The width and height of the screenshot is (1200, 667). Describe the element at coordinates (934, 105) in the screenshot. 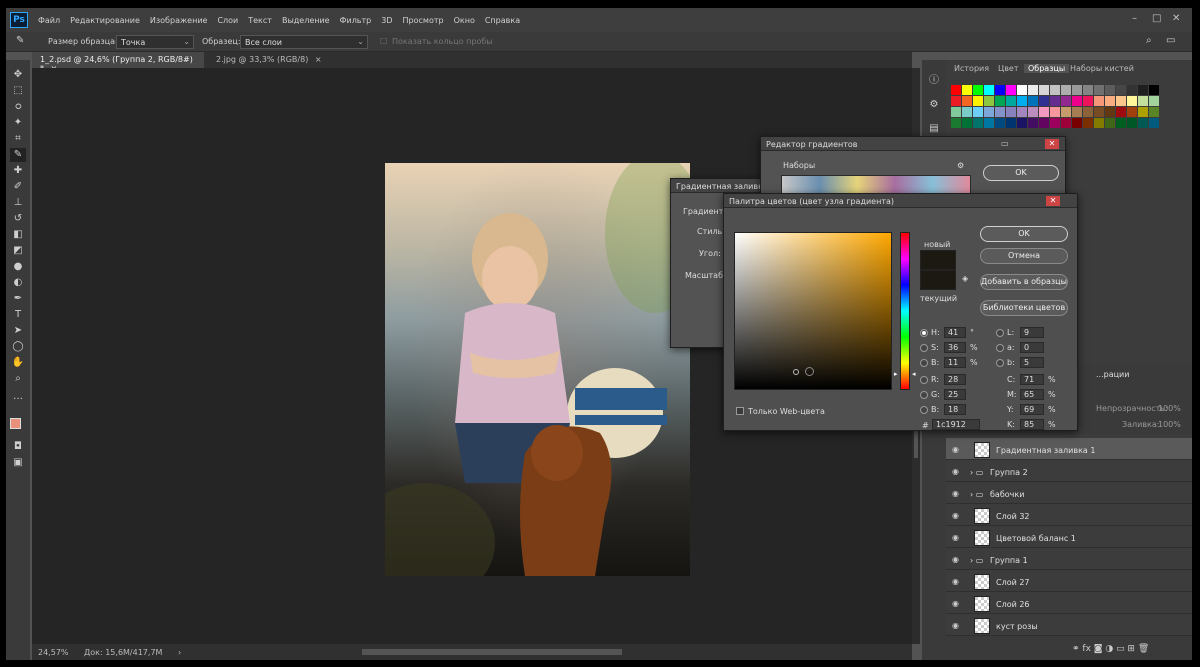

I see `adjustments-icon: ⚙` at that location.